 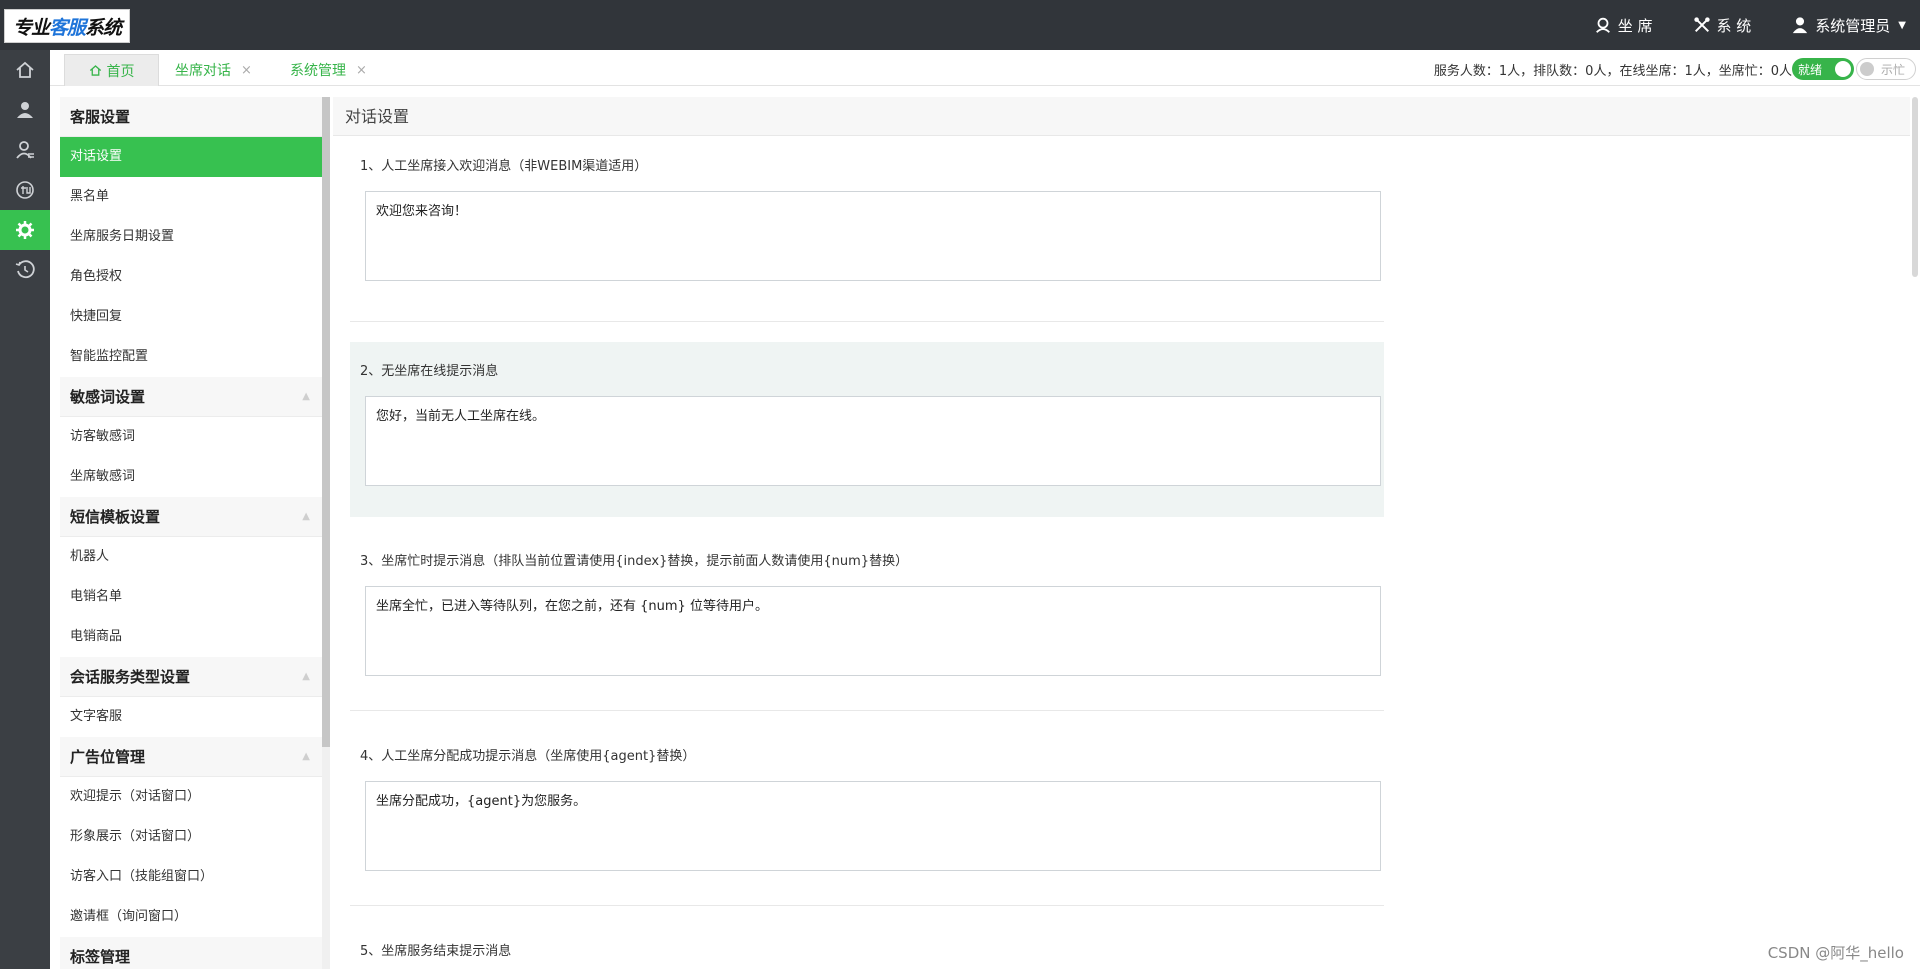 What do you see at coordinates (191, 917) in the screenshot?
I see `menu-item-invite-box: 邀请框（询问窗口）` at bounding box center [191, 917].